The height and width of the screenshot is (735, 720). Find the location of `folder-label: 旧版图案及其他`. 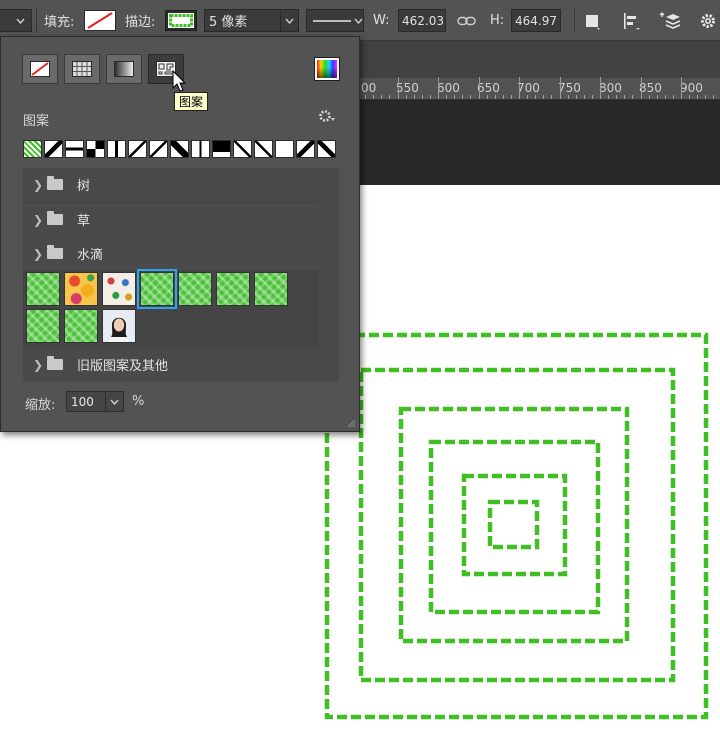

folder-label: 旧版图案及其他 is located at coordinates (123, 366).